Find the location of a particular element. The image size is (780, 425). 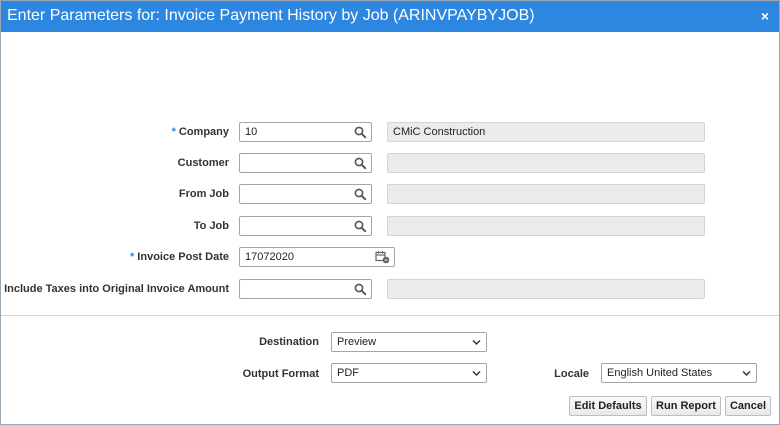

calendar-icon is located at coordinates (382, 257).